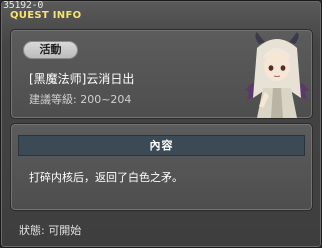 Image resolution: width=322 pixels, height=248 pixels. What do you see at coordinates (80, 99) in the screenshot?
I see `recommended-level: 建議等級: 200~204` at bounding box center [80, 99].